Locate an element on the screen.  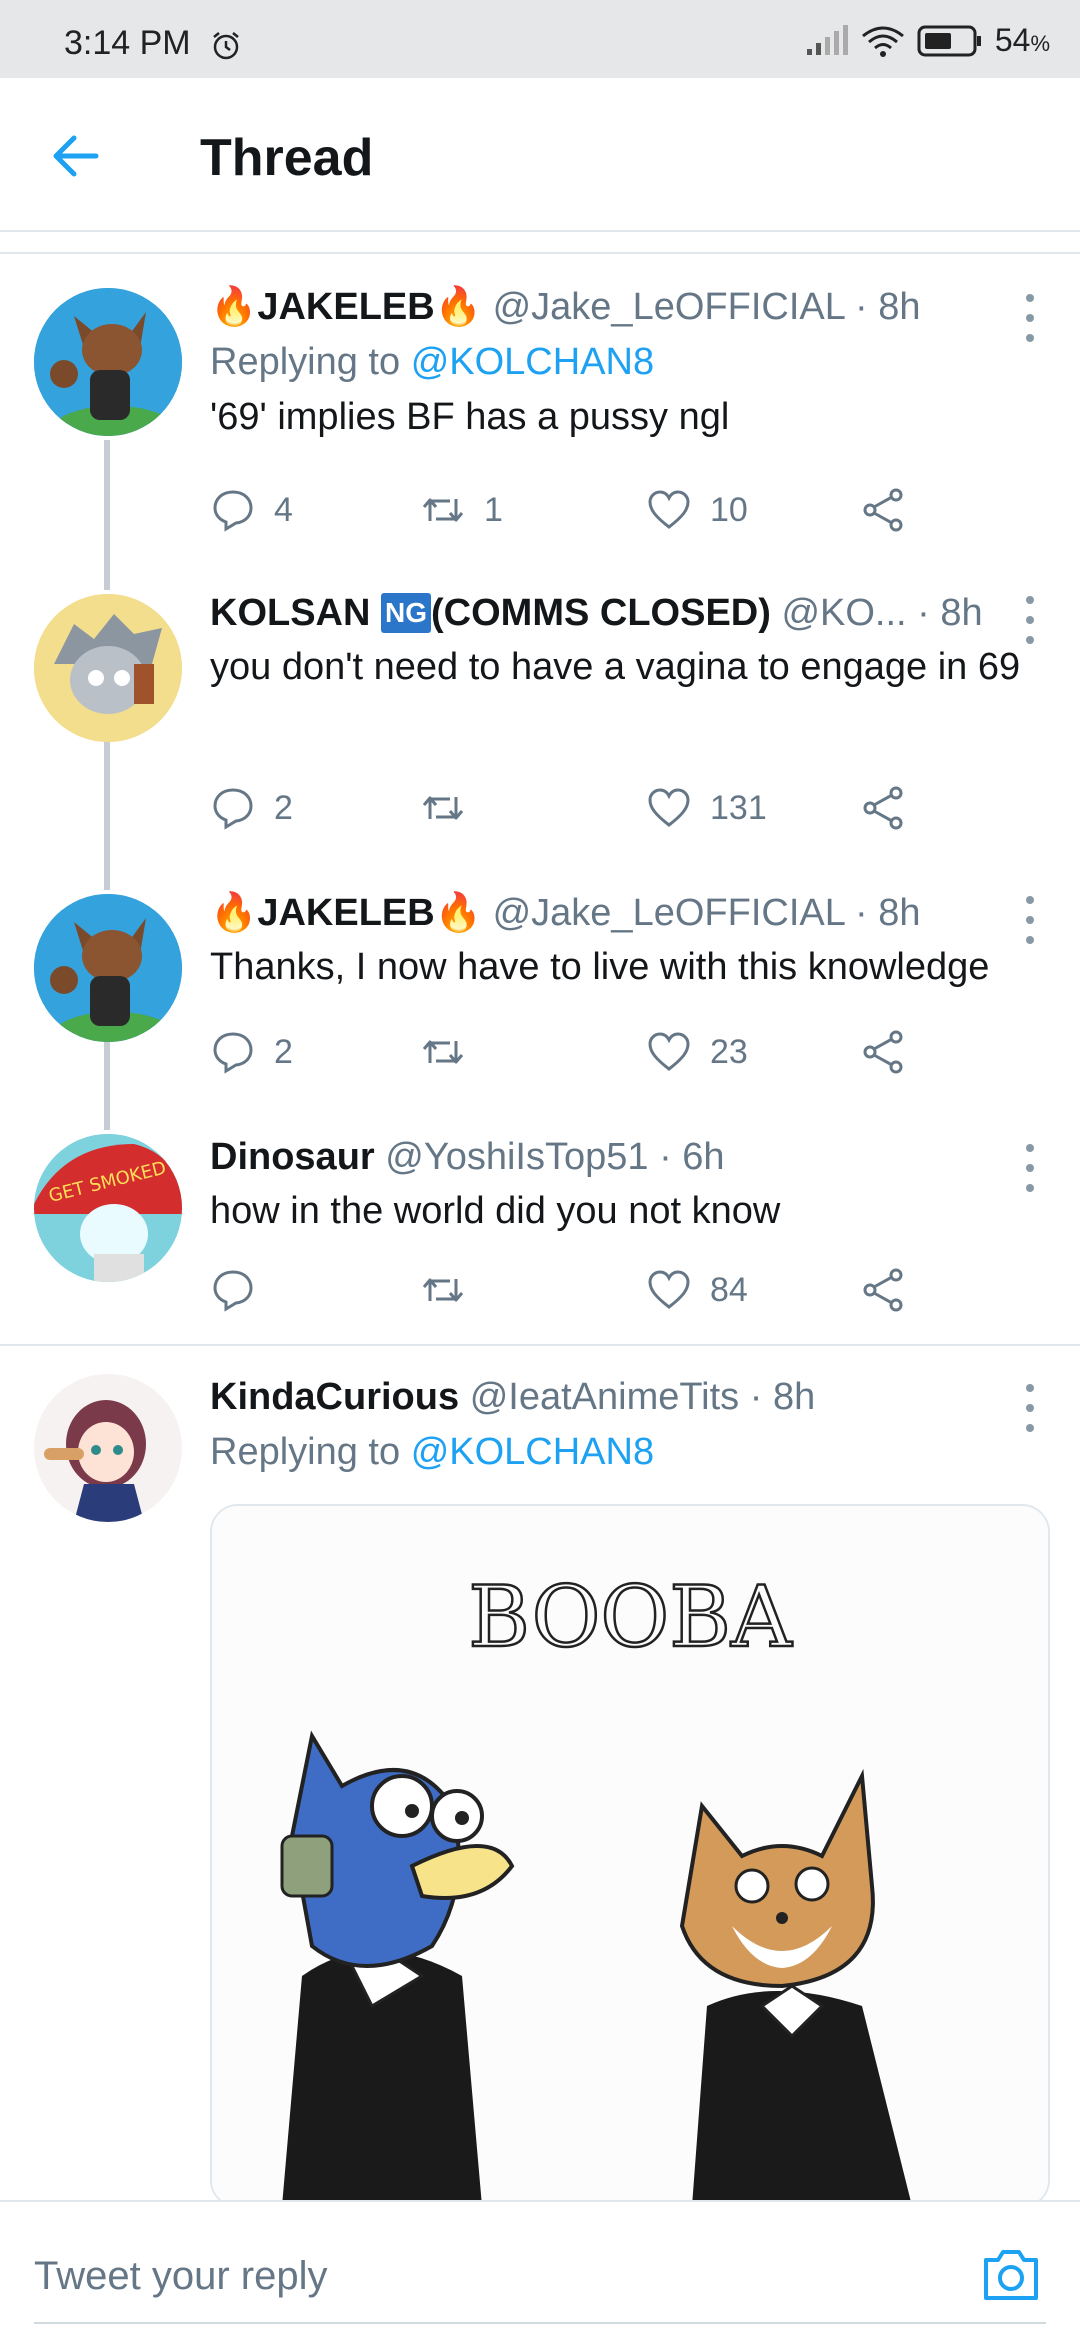
like-button: 10 is located at coordinates (697, 510).